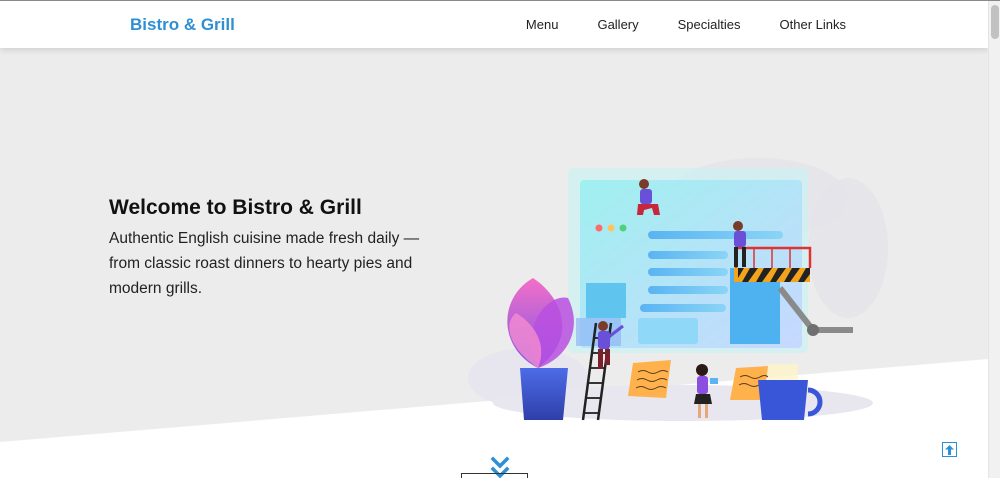 Image resolution: width=1000 pixels, height=478 pixels. Describe the element at coordinates (813, 24) in the screenshot. I see `nav-link-other-links: Other Links` at that location.